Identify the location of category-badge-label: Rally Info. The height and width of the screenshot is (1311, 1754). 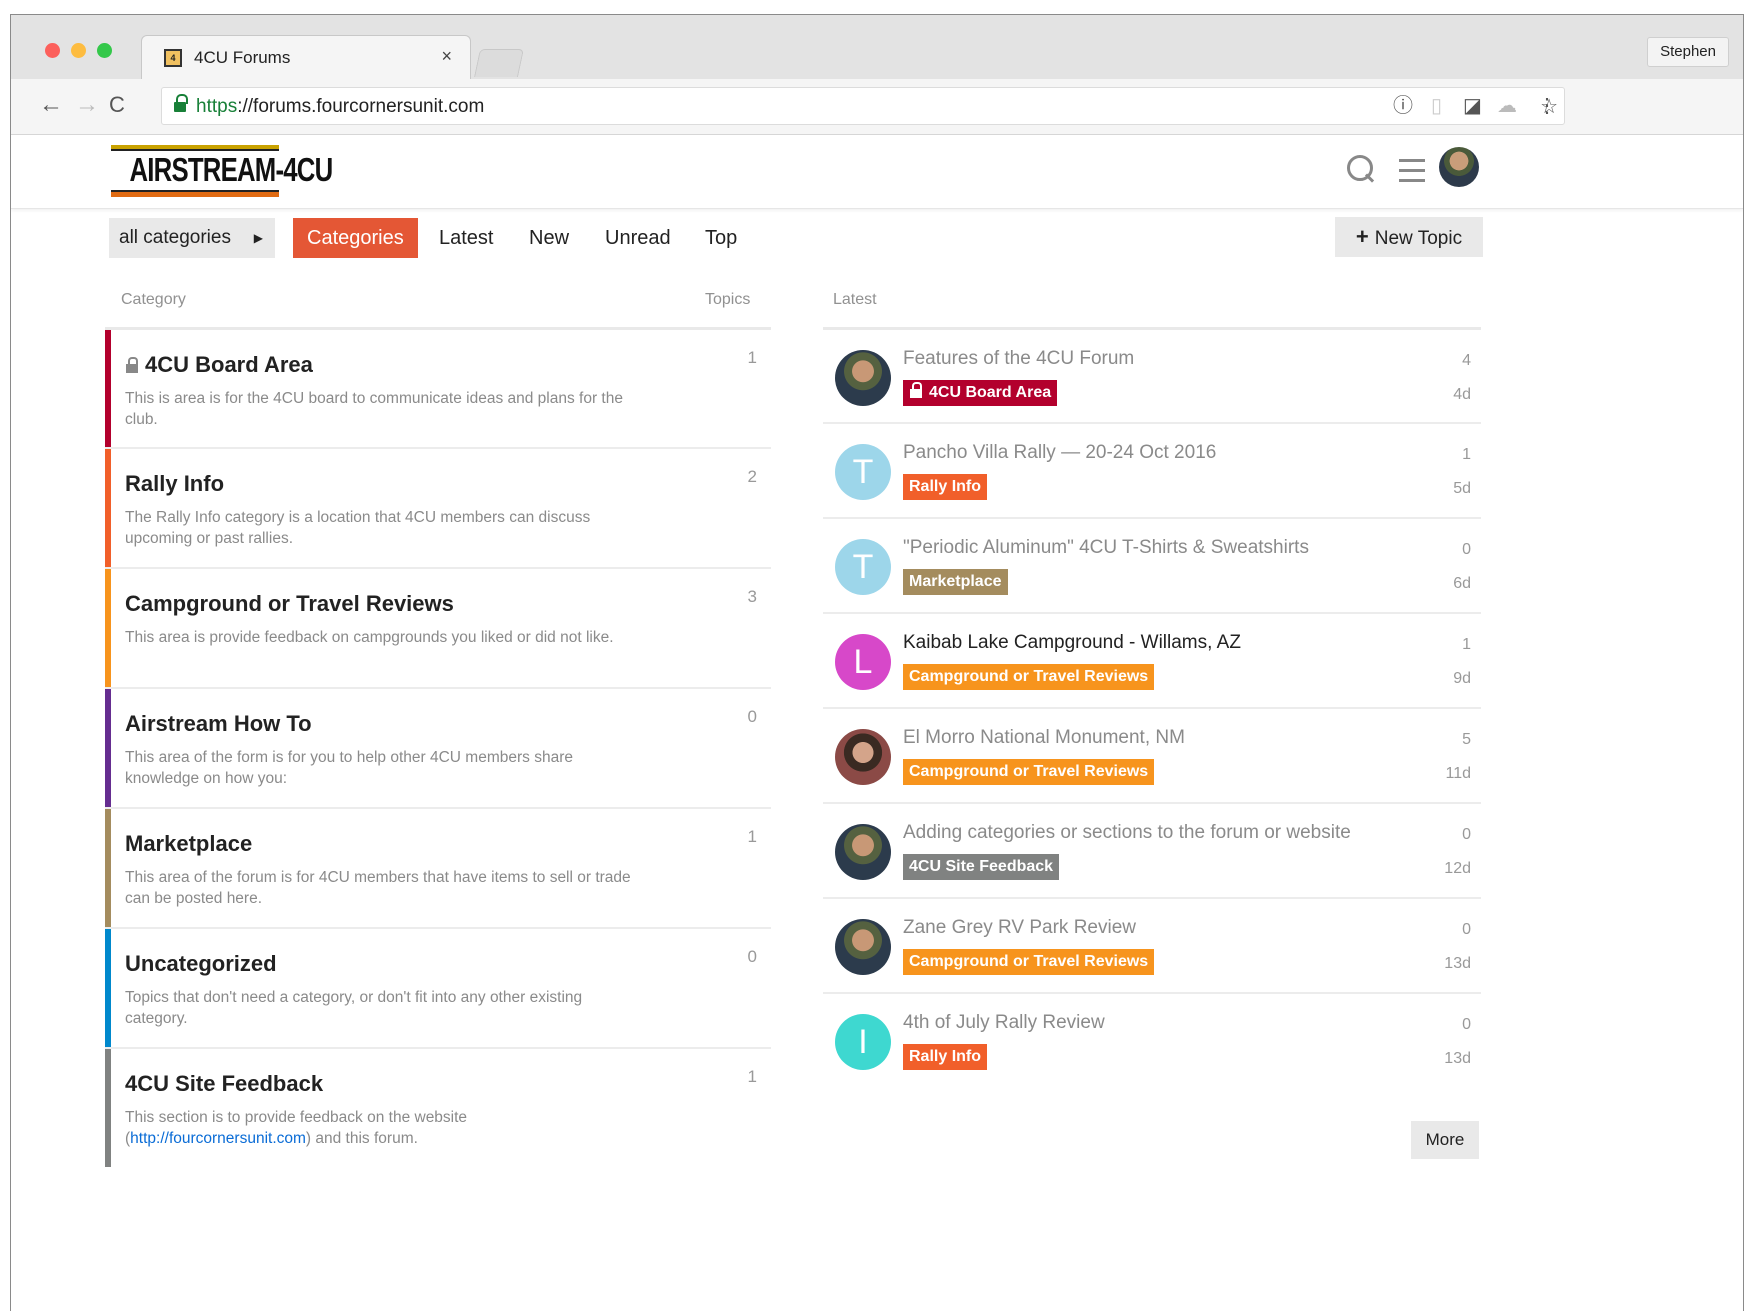
(945, 486).